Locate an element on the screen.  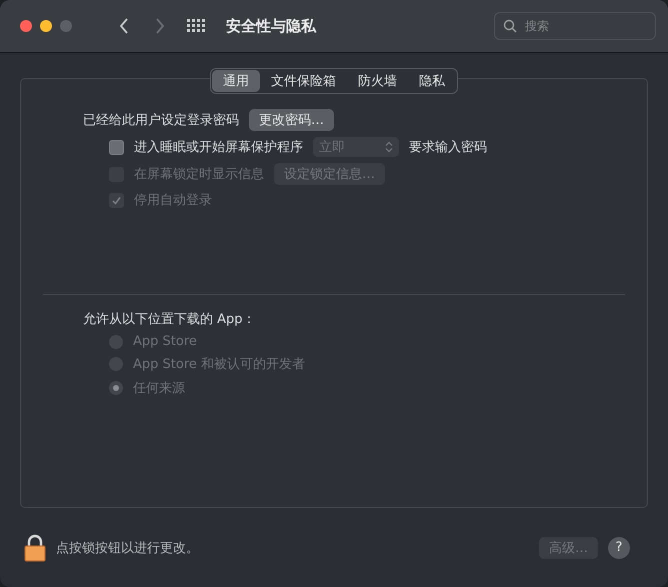
grid-icon is located at coordinates (196, 26).